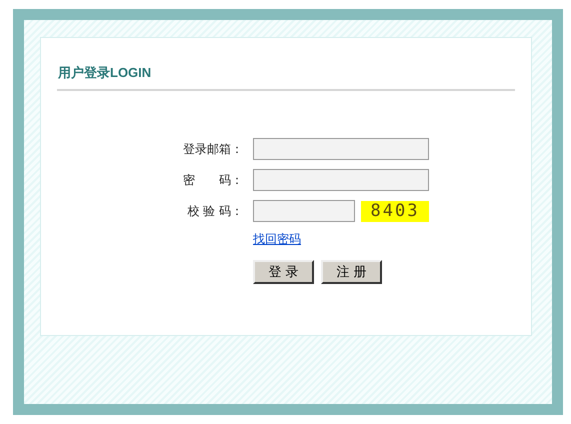  Describe the element at coordinates (277, 239) in the screenshot. I see `forgot-password-link: 找回密码` at that location.